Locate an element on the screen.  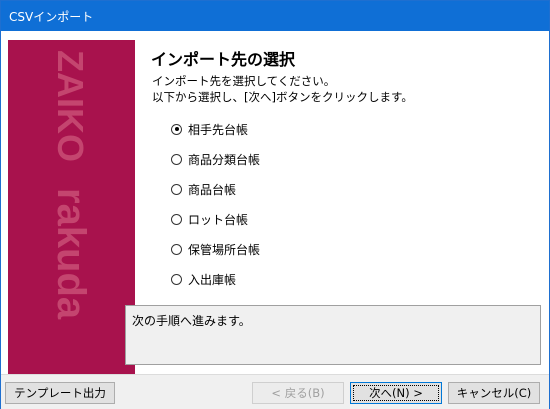
instruction-text-2: 以下から選択し、[次へ]ボタンをクリックします。 is located at coordinates (282, 97).